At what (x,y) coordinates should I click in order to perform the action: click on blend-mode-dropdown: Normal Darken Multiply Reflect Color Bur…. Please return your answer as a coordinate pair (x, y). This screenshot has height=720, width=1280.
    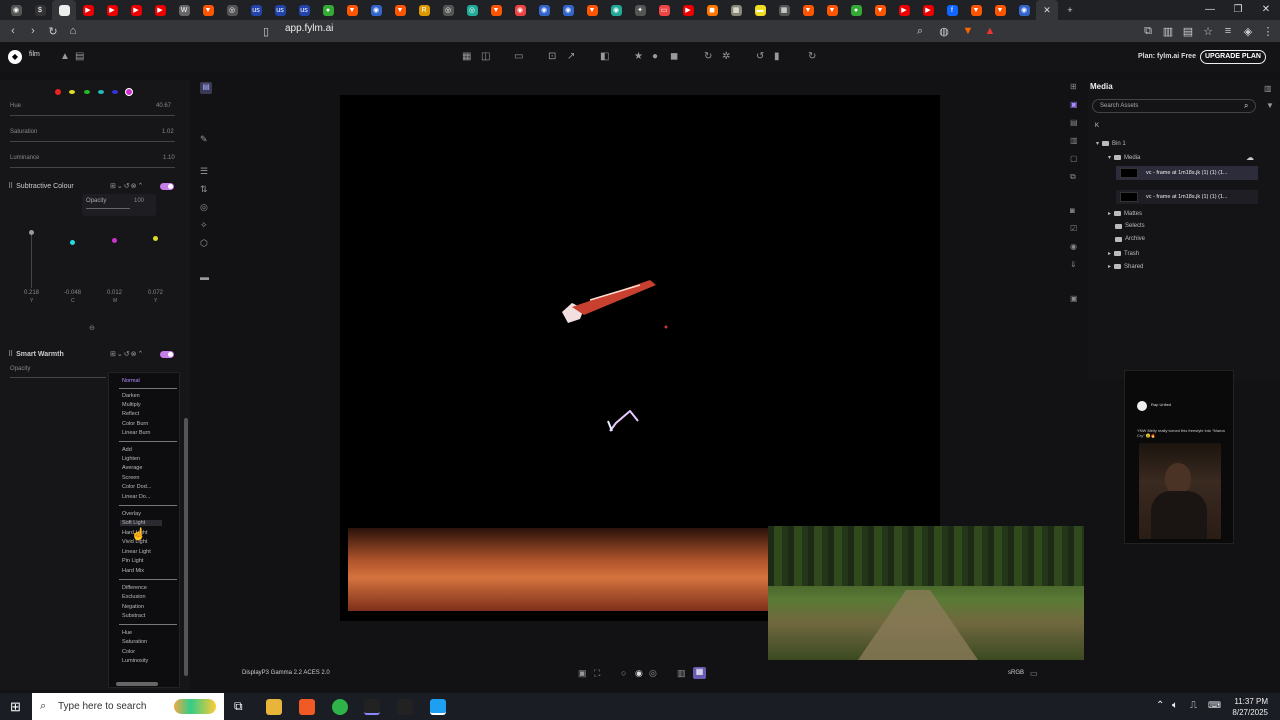
    Looking at the image, I should click on (144, 530).